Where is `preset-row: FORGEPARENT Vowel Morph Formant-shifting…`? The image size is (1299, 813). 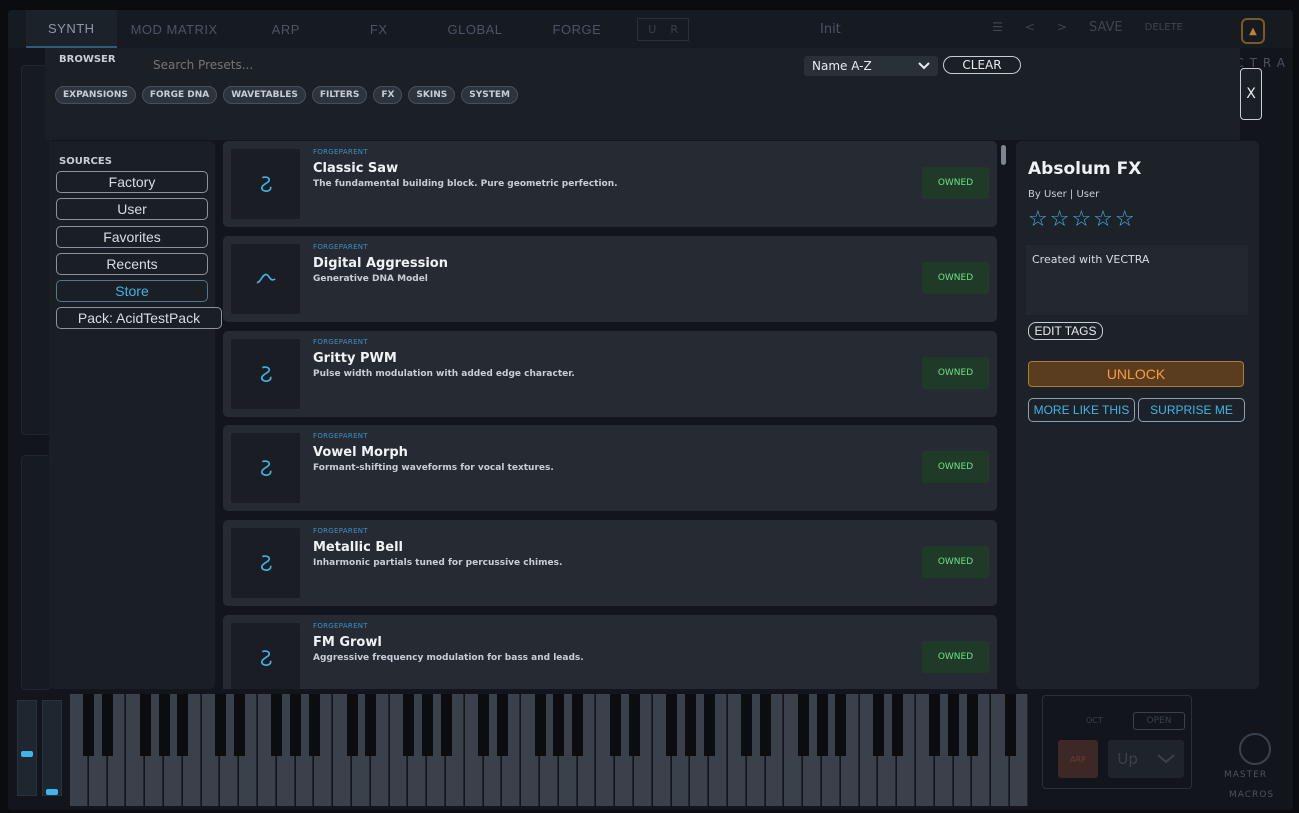 preset-row: FORGEPARENT Vowel Morph Formant-shifting… is located at coordinates (610, 468).